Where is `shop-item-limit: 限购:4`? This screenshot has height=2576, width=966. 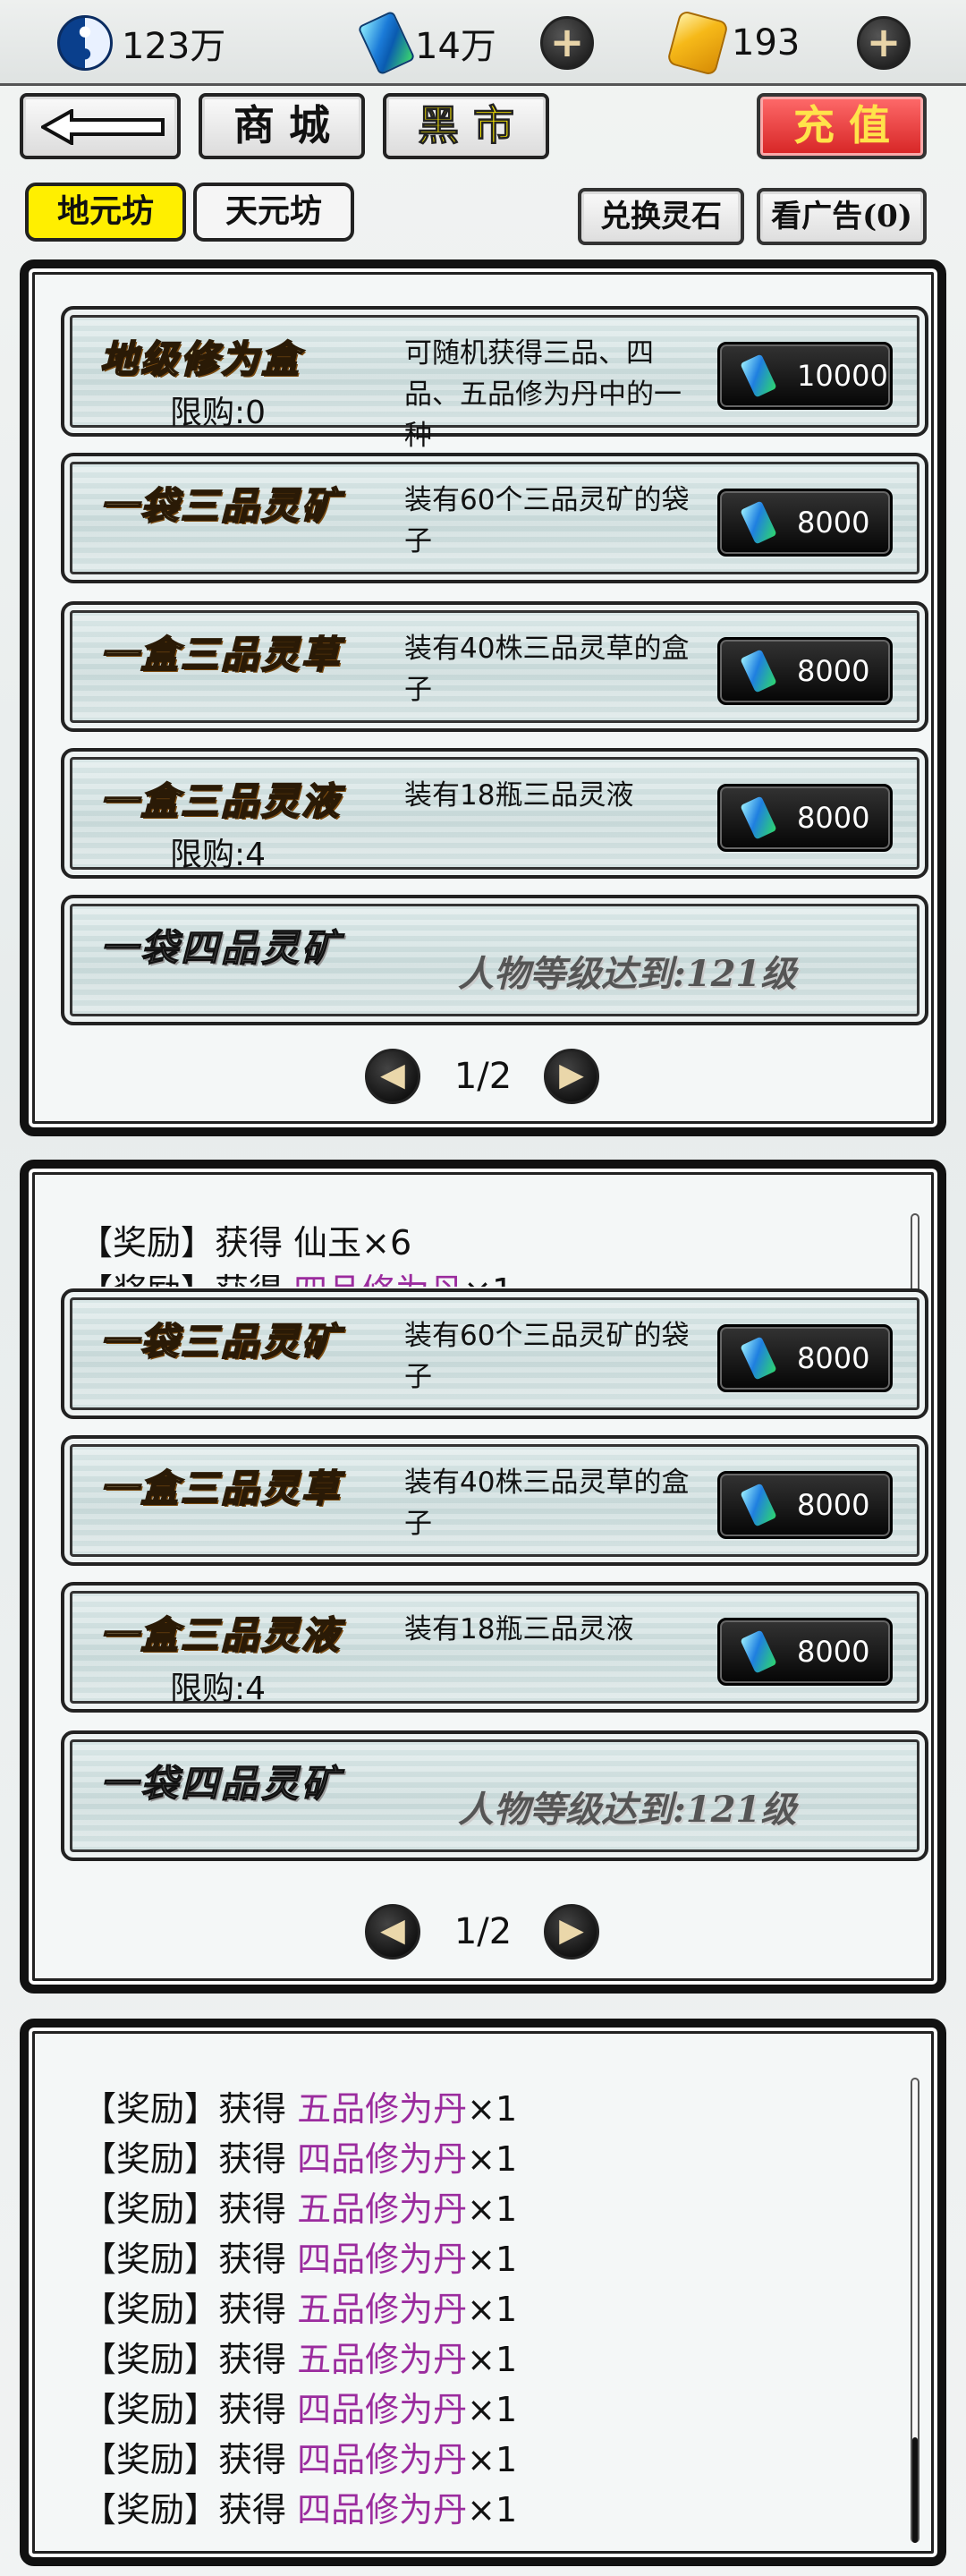
shop-item-limit: 限购:4 is located at coordinates (218, 855).